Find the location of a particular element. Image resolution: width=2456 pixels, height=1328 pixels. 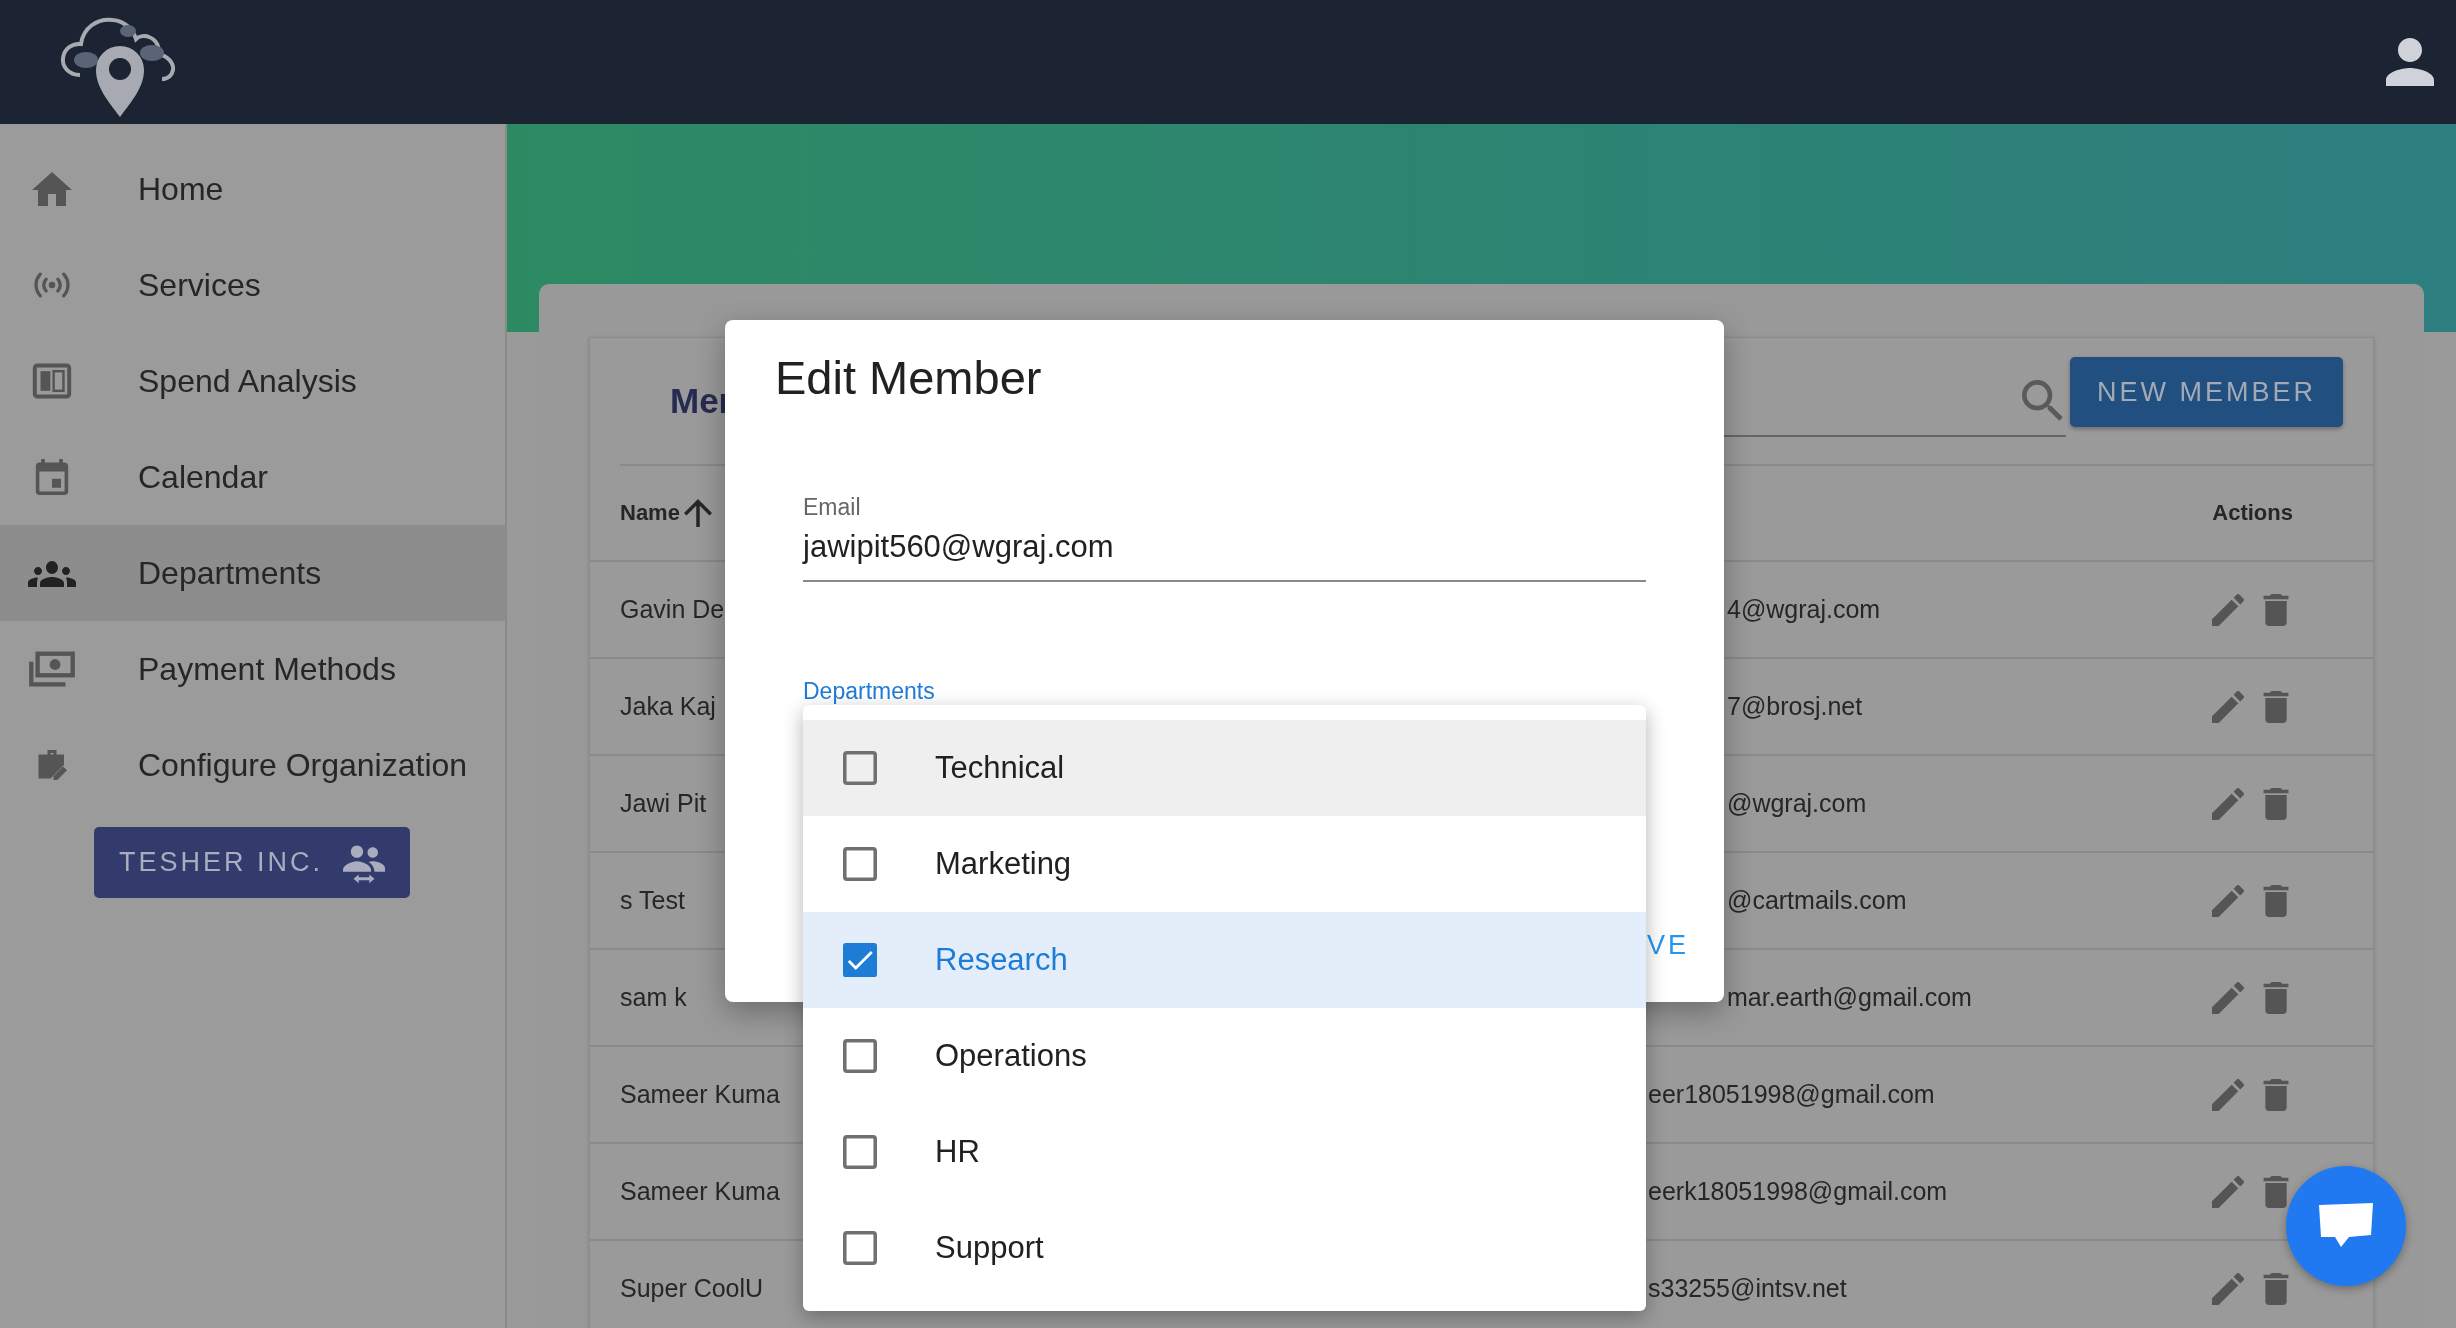

dialog-title: Edit Member is located at coordinates (908, 377).